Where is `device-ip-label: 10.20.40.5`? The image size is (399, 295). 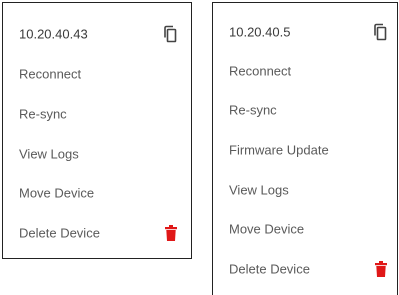 device-ip-label: 10.20.40.5 is located at coordinates (260, 32).